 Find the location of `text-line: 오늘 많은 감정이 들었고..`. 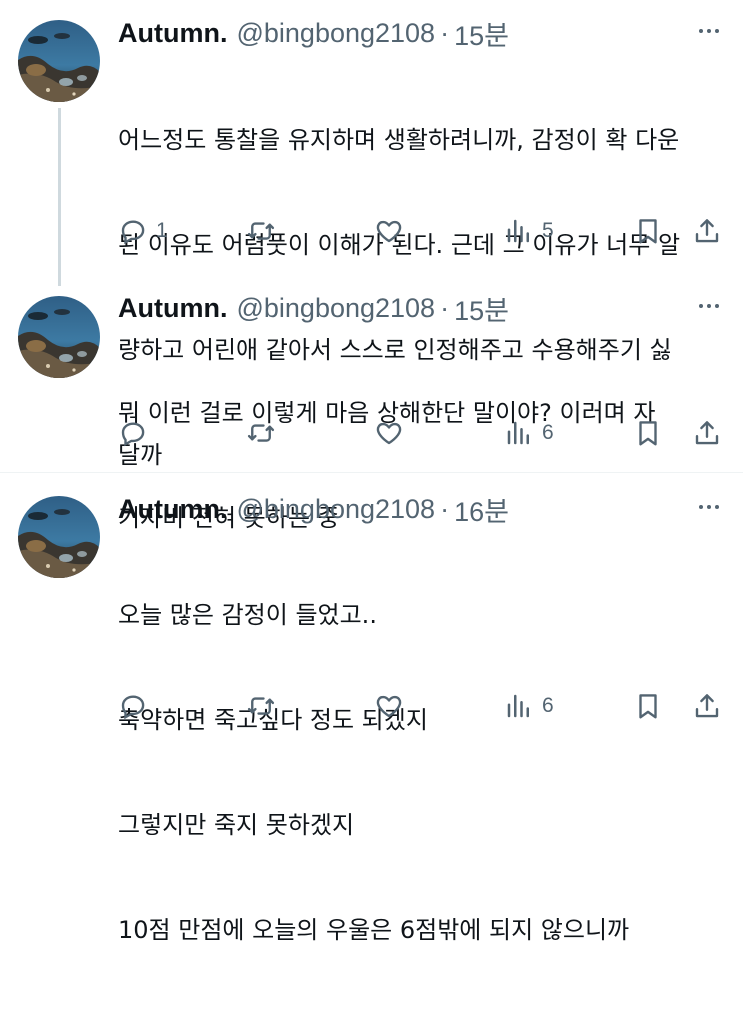

text-line: 오늘 많은 감정이 들었고.. is located at coordinates (247, 615).